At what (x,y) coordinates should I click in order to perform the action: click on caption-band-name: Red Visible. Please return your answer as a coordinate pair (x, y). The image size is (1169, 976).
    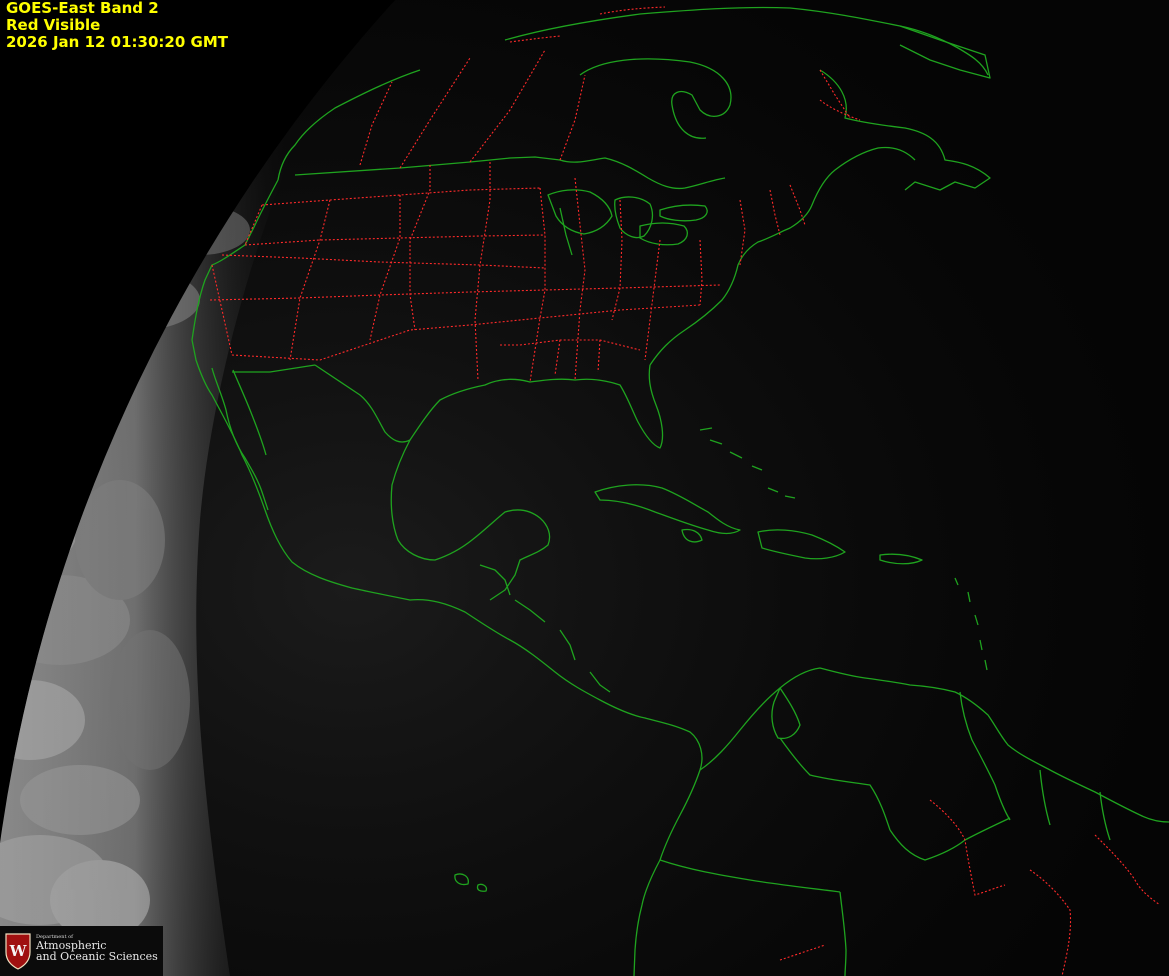
    Looking at the image, I should click on (53, 25).